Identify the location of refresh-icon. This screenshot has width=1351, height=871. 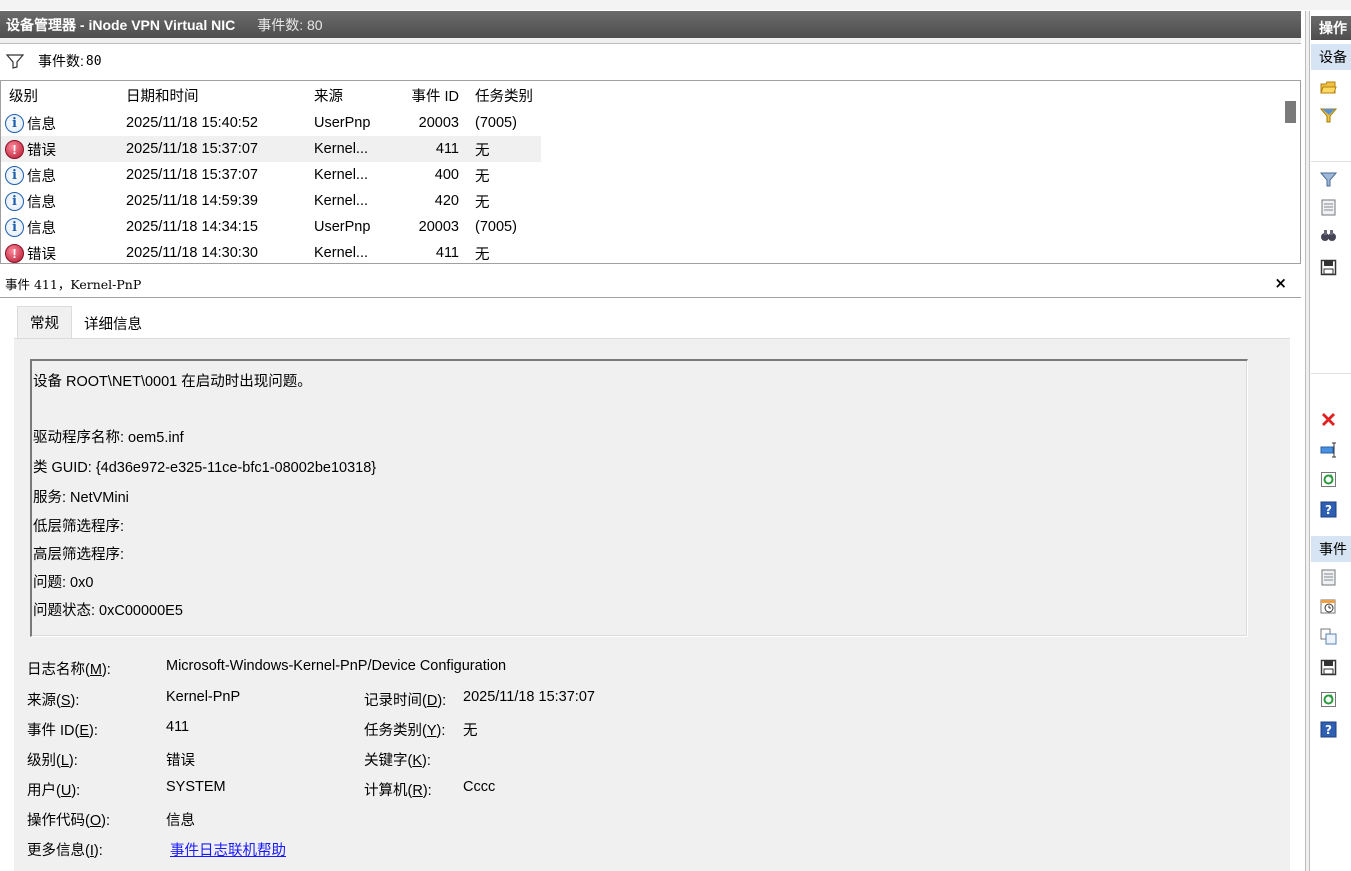
(1328, 479).